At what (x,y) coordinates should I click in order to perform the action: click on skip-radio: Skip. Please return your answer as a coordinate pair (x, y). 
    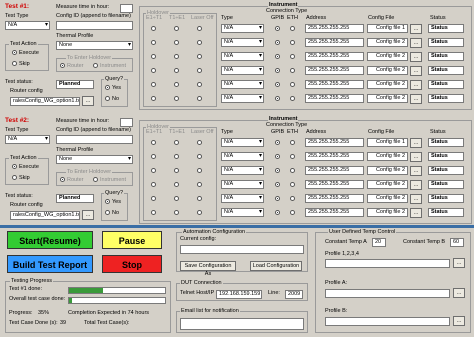
    Looking at the image, I should click on (21, 178).